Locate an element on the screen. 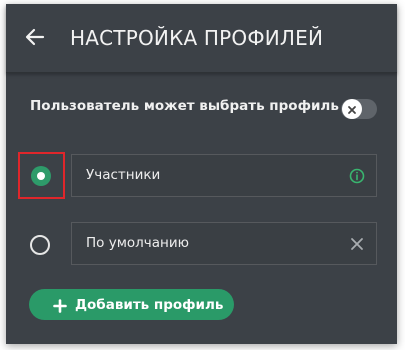 The height and width of the screenshot is (350, 405). user-choice-label: Пользователь может выбрать профиль is located at coordinates (184, 106).